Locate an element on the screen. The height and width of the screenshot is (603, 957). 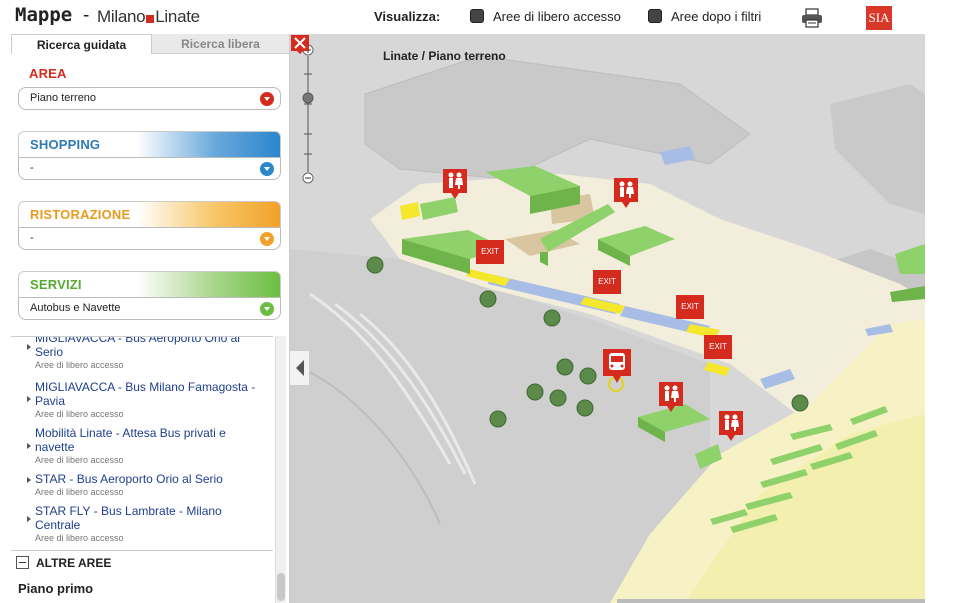
scrollbar-thumb is located at coordinates (281, 587).